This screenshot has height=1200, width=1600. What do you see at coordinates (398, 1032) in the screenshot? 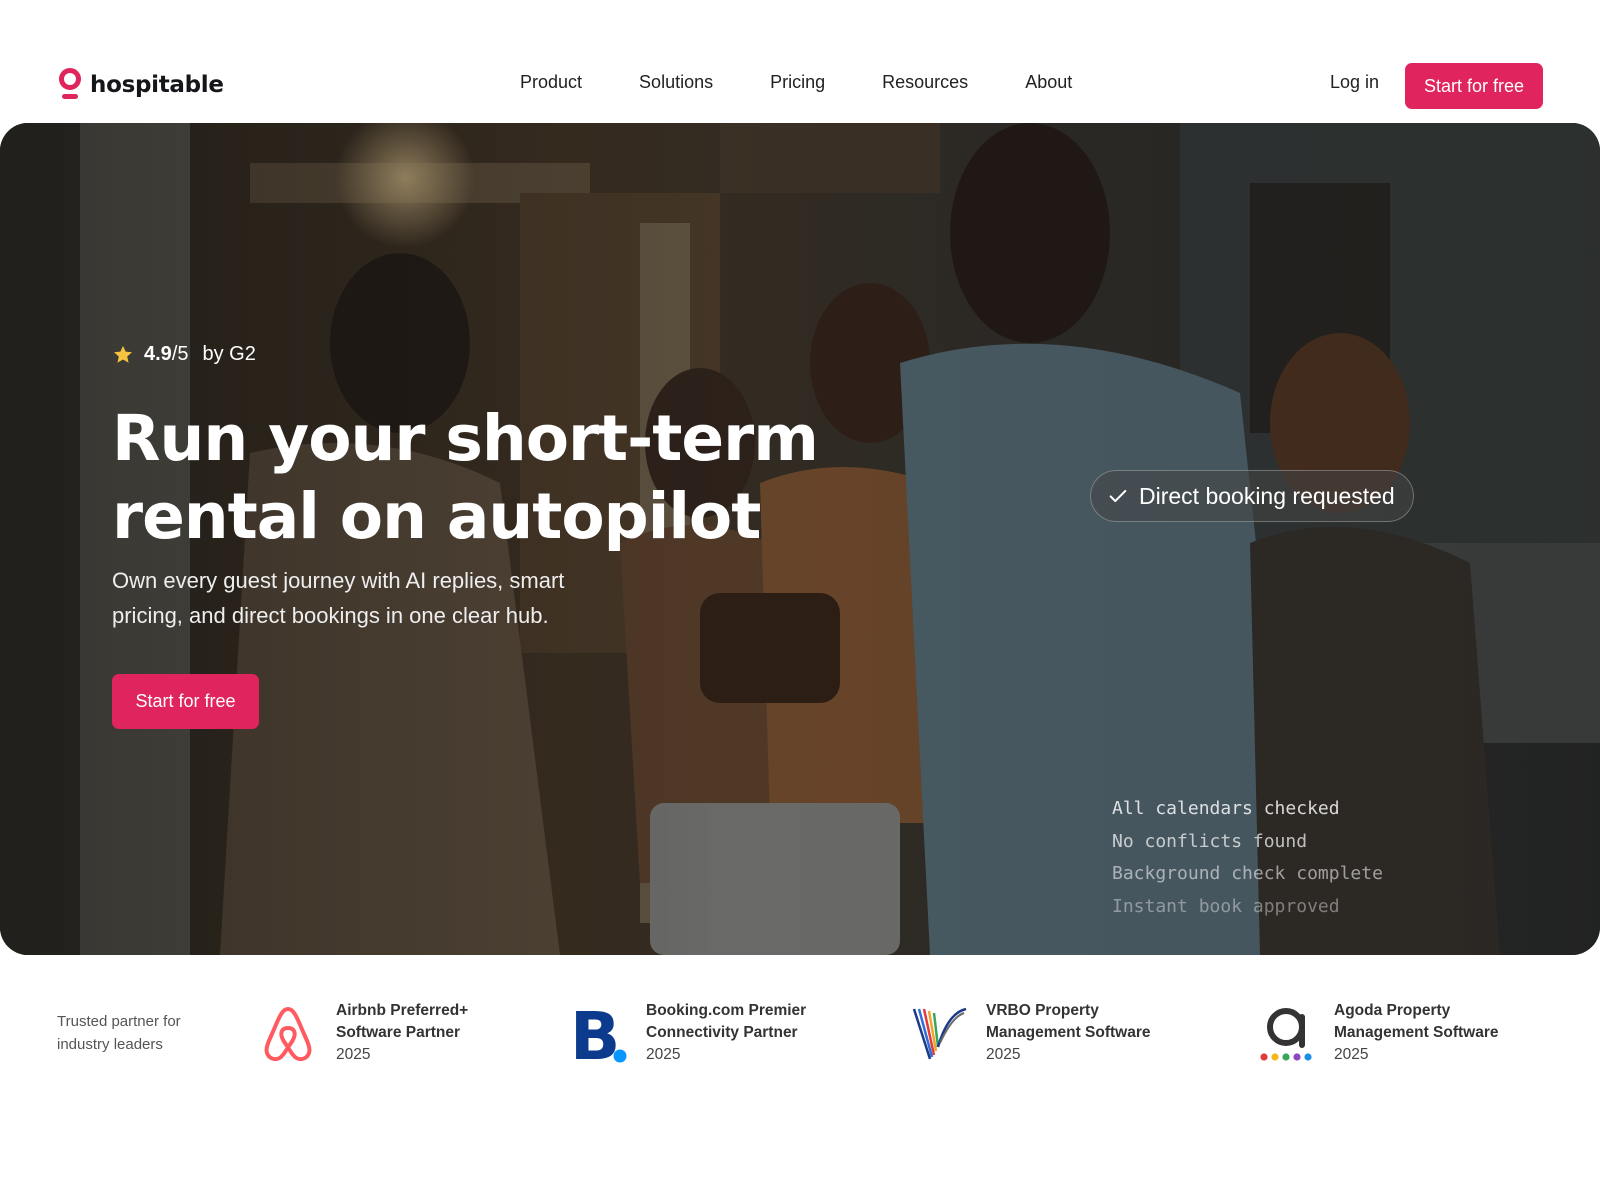
I see `partner-name: Software Partner` at bounding box center [398, 1032].